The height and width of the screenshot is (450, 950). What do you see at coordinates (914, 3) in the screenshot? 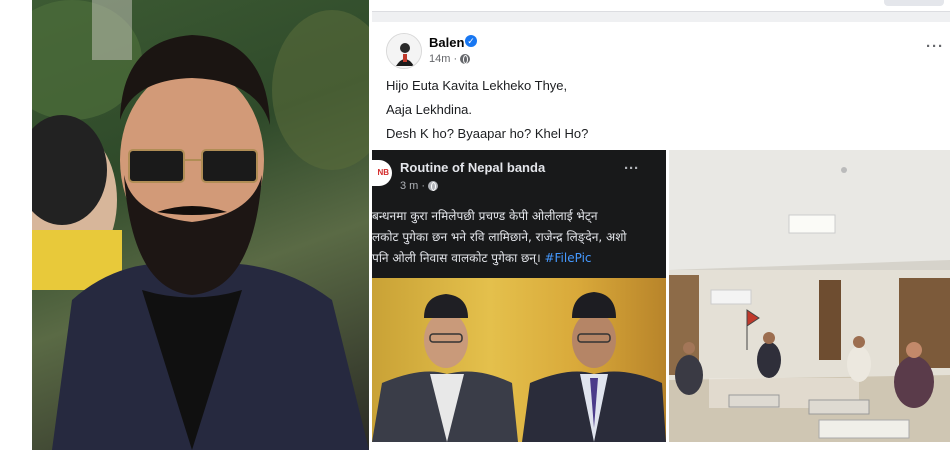
I see `previous-post-button` at bounding box center [914, 3].